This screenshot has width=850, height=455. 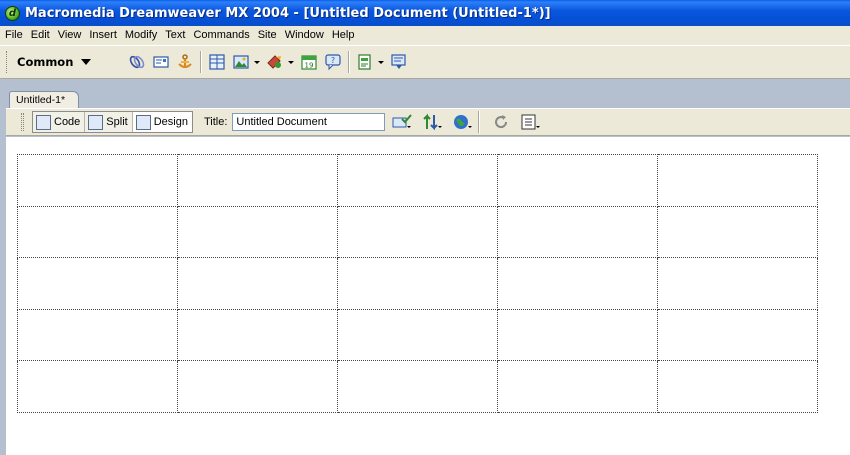 I want to click on refresh-icon, so click(x=501, y=122).